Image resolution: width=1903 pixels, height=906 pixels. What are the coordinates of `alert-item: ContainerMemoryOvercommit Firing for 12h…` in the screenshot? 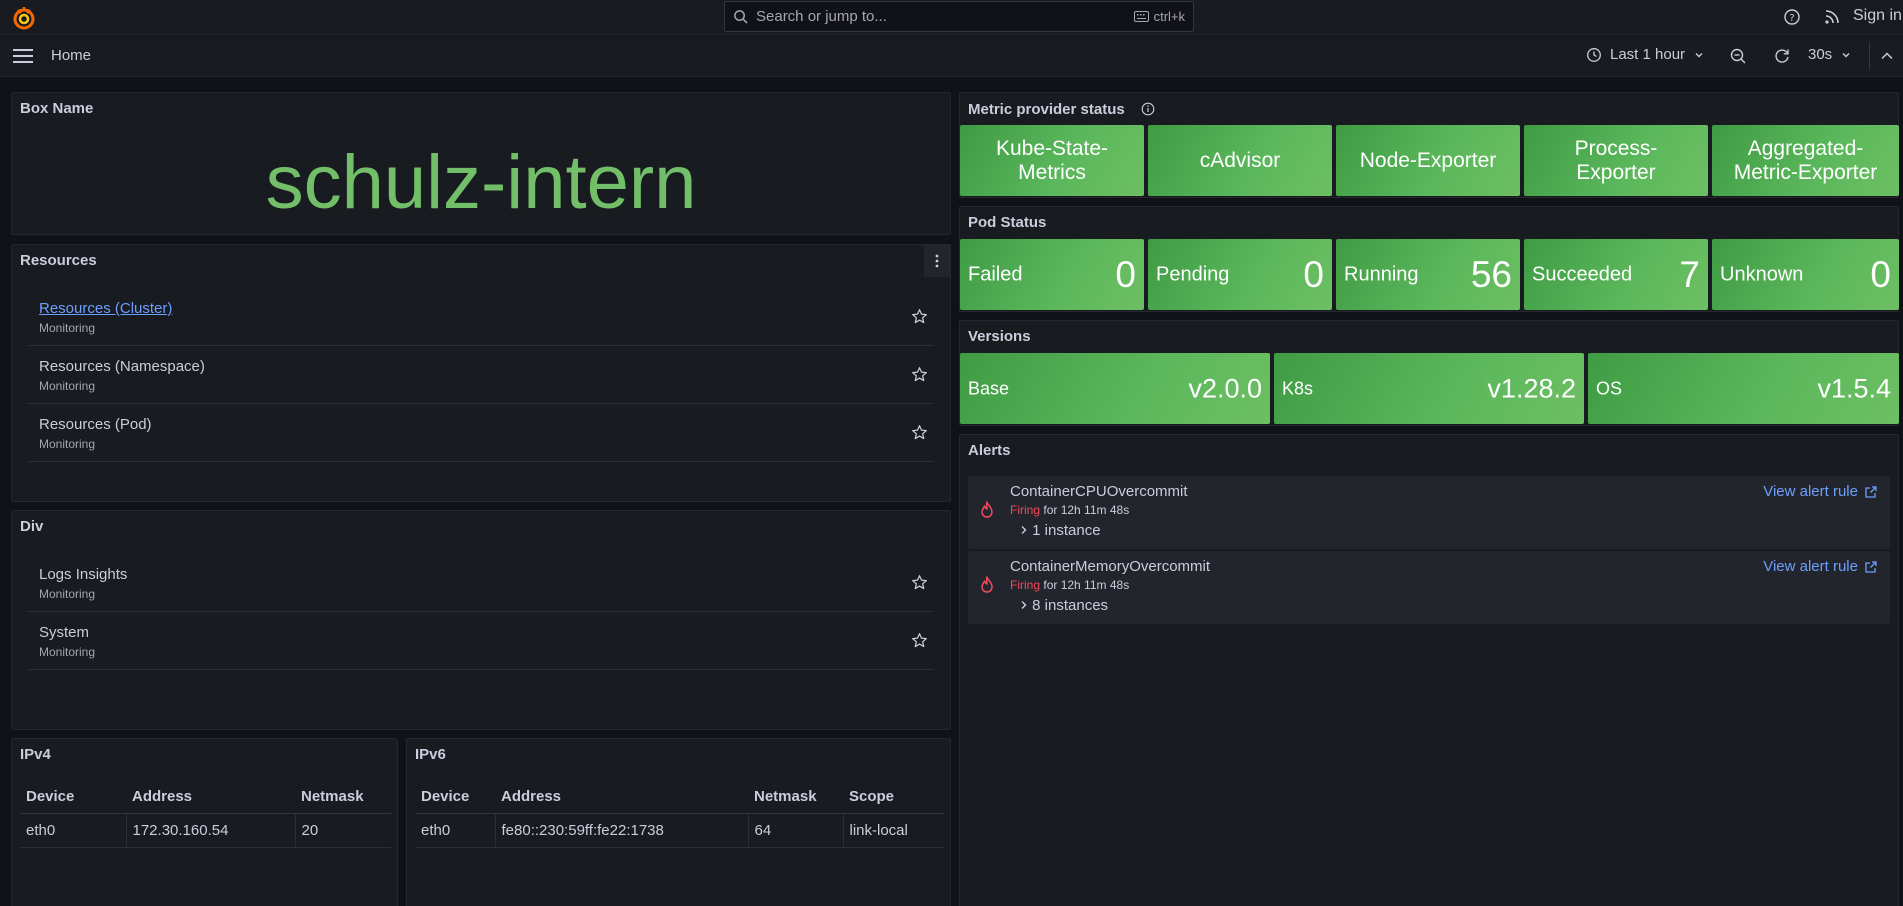 It's located at (1429, 587).